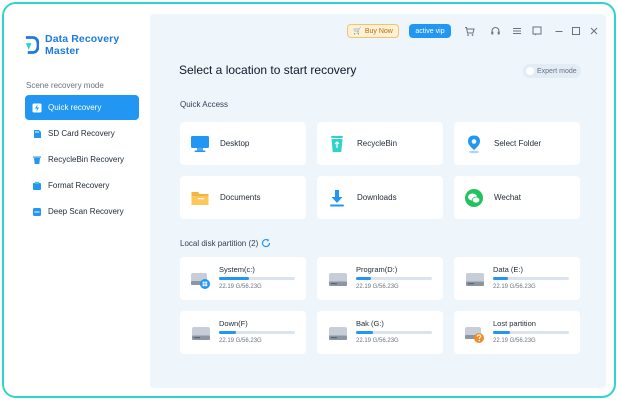 Image resolution: width=618 pixels, height=400 pixels. I want to click on location-pin-icon, so click(474, 144).